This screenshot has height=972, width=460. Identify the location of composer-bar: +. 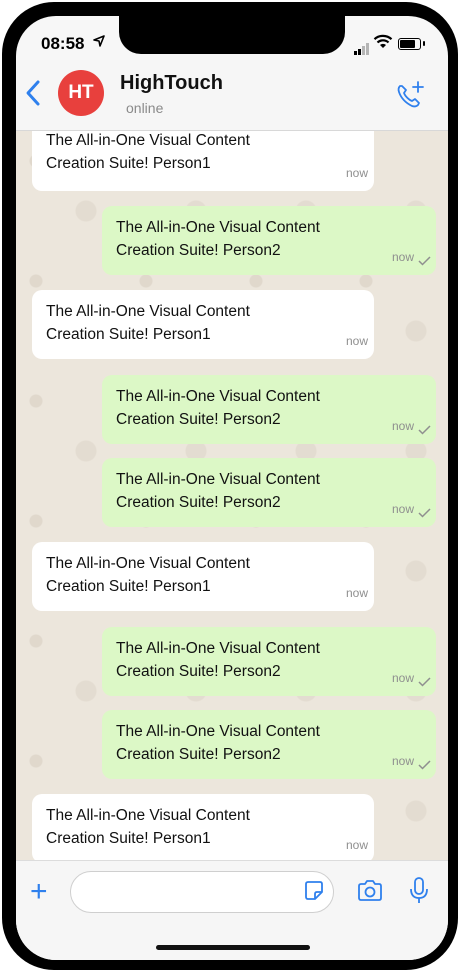
(232, 910).